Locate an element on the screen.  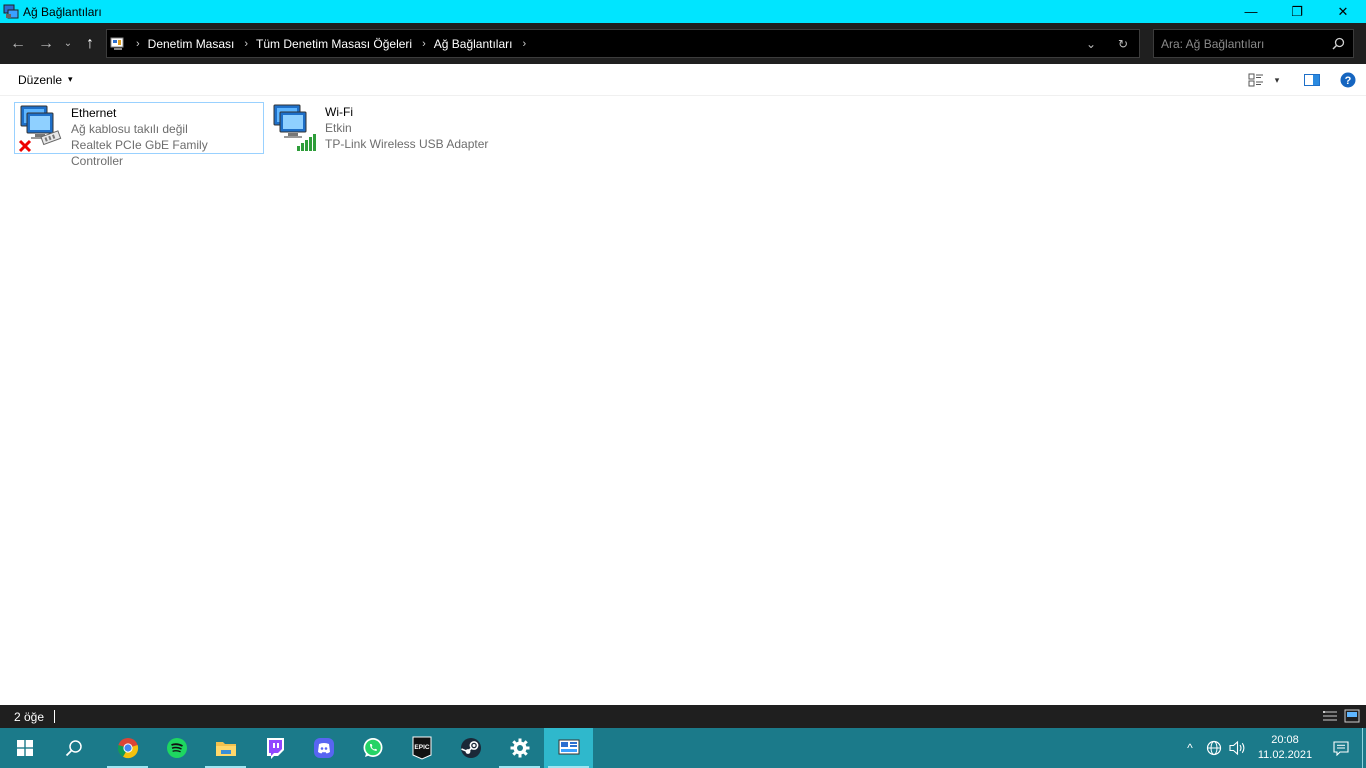
taskbar-file-explorer is located at coordinates (225, 748).